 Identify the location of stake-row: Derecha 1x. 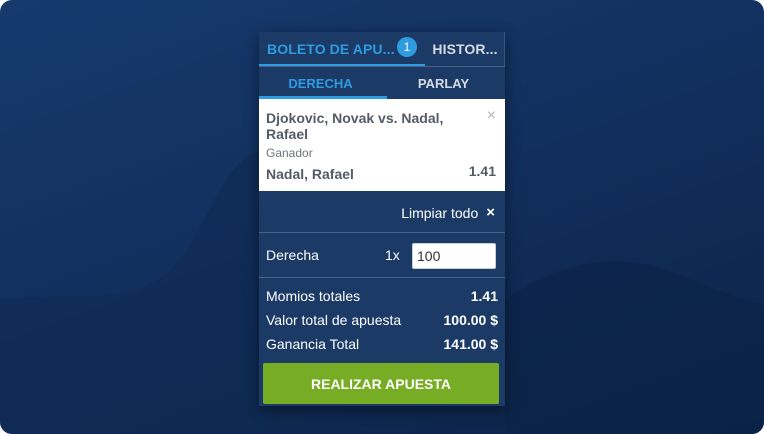
(382, 255).